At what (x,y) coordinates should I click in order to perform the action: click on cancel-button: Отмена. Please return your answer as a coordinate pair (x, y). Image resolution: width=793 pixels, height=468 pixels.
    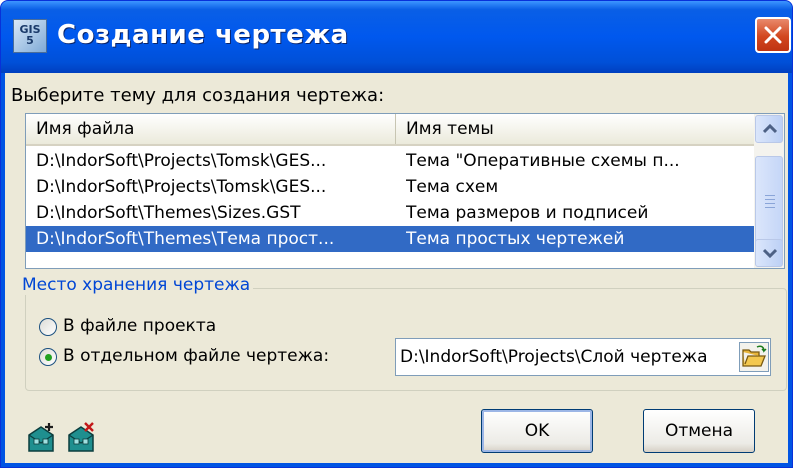
    Looking at the image, I should click on (699, 431).